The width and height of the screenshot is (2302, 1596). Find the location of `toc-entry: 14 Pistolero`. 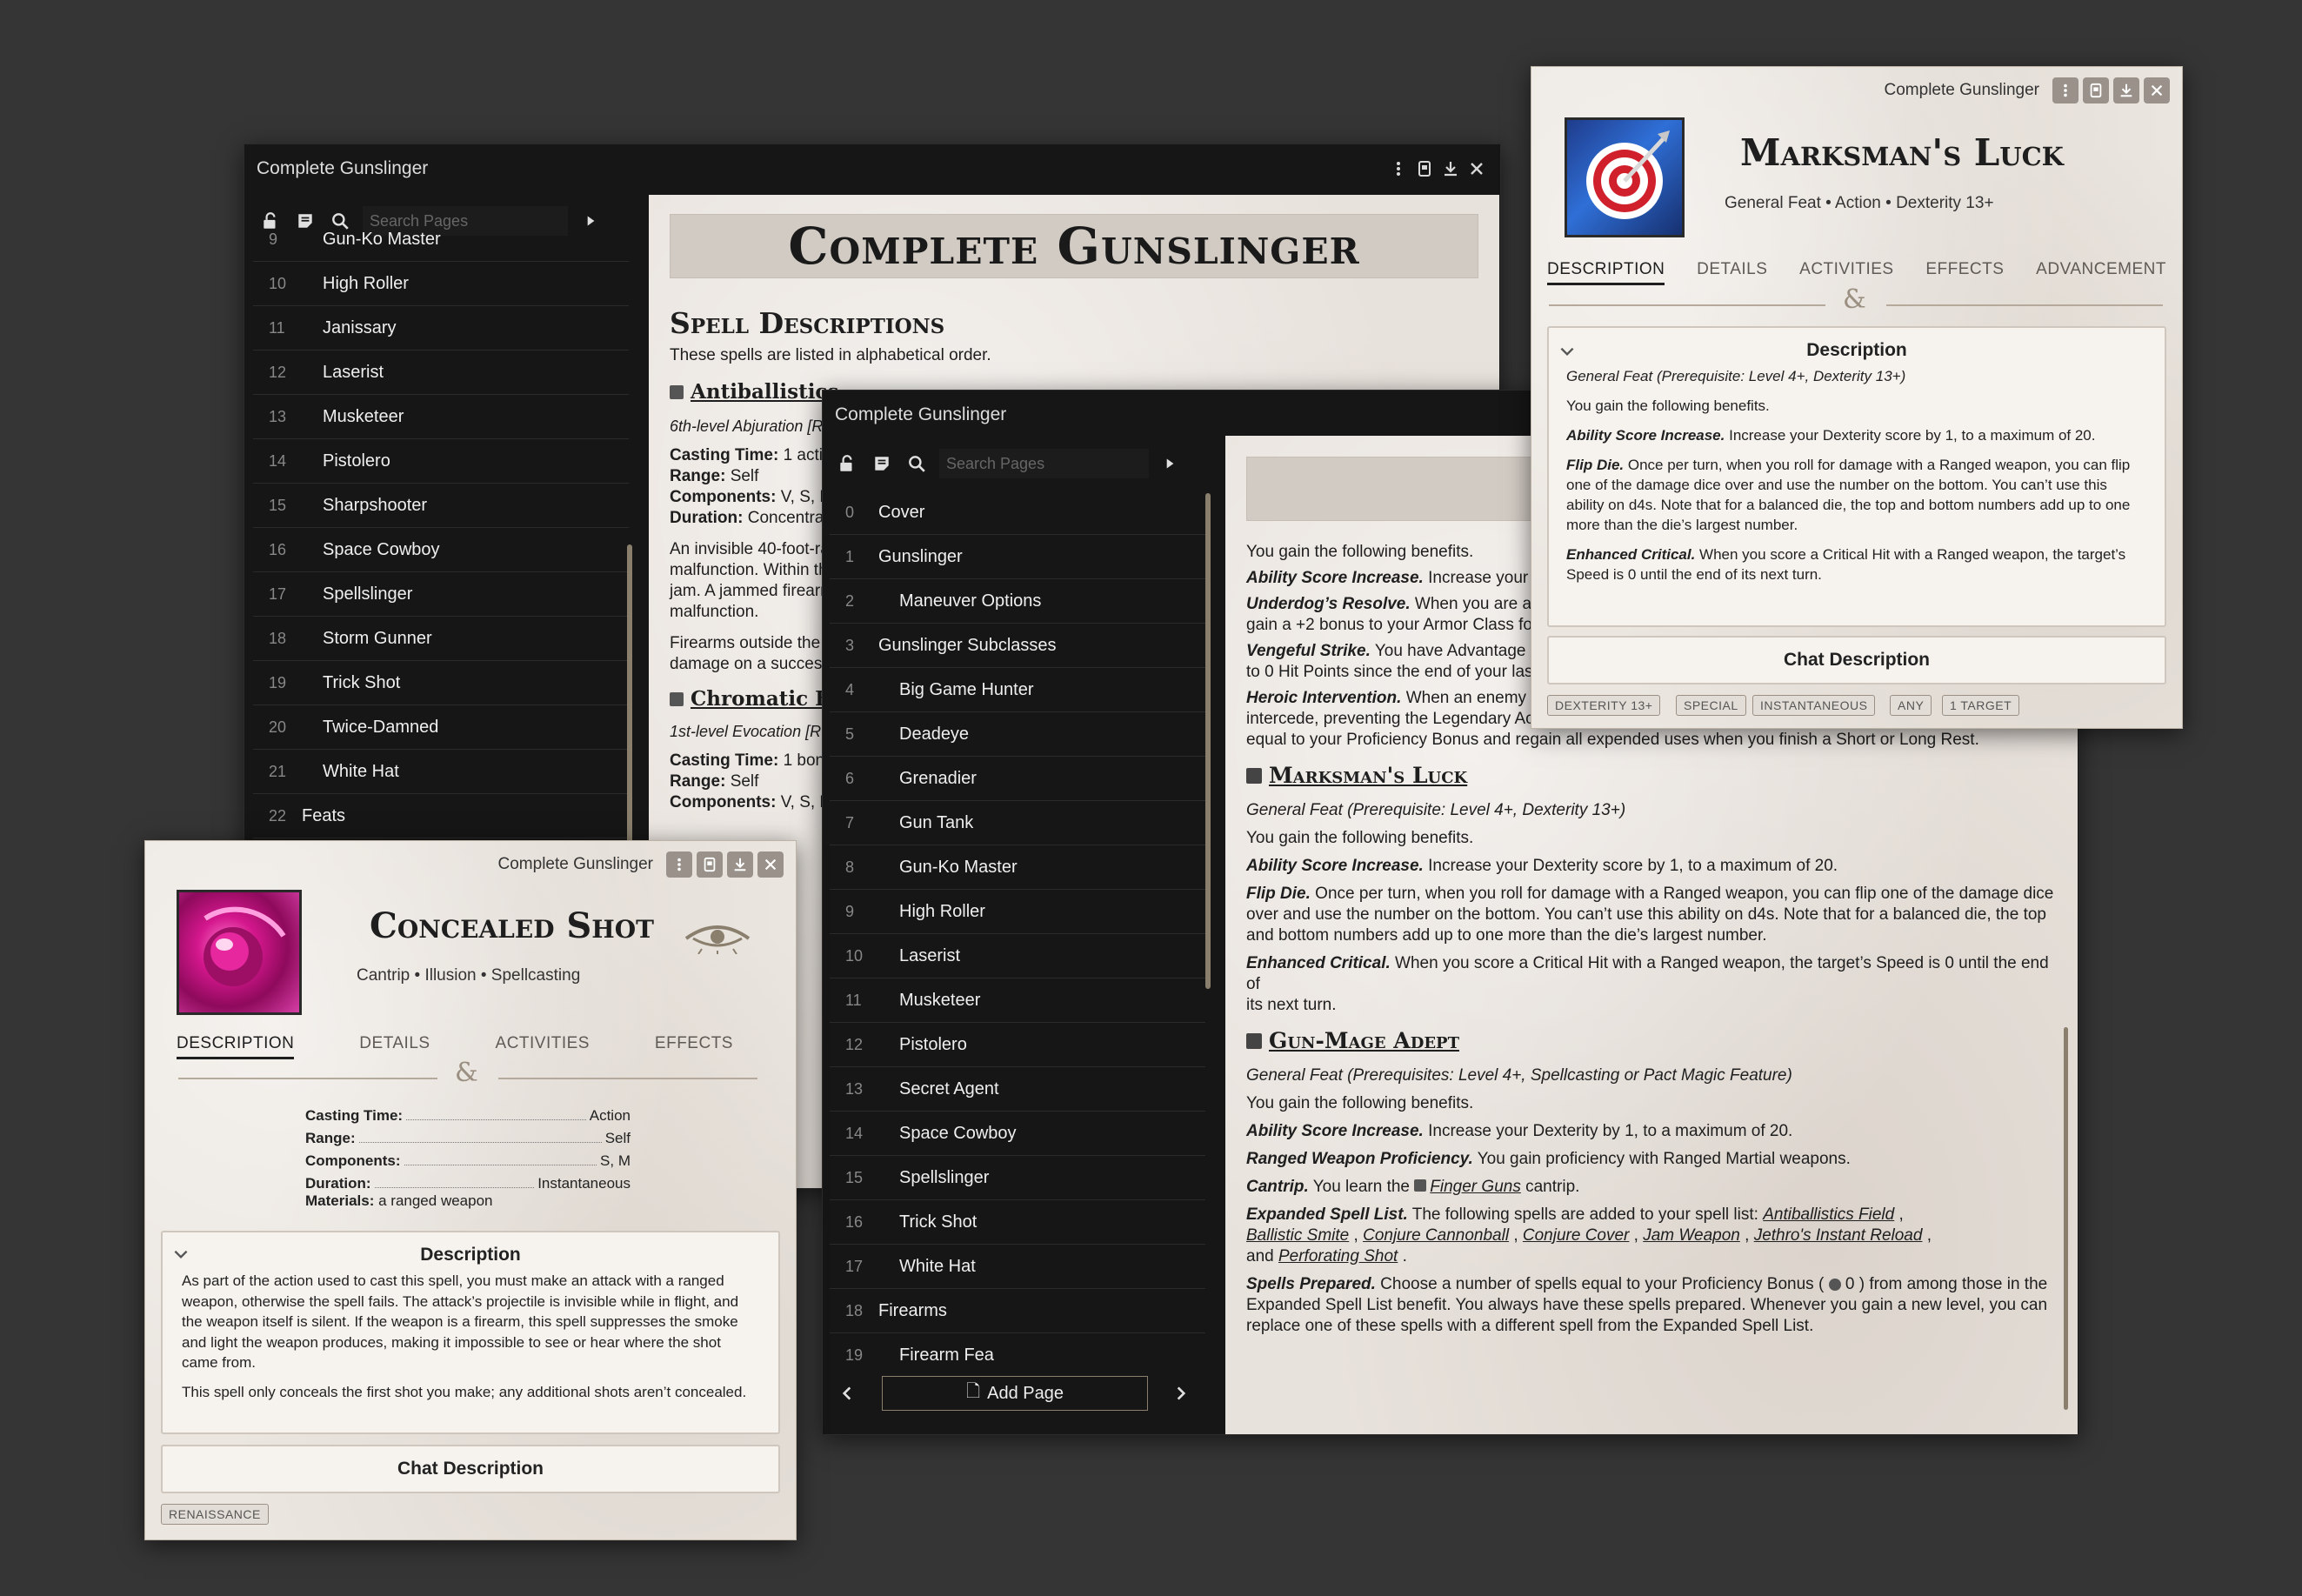

toc-entry: 14 Pistolero is located at coordinates (441, 461).